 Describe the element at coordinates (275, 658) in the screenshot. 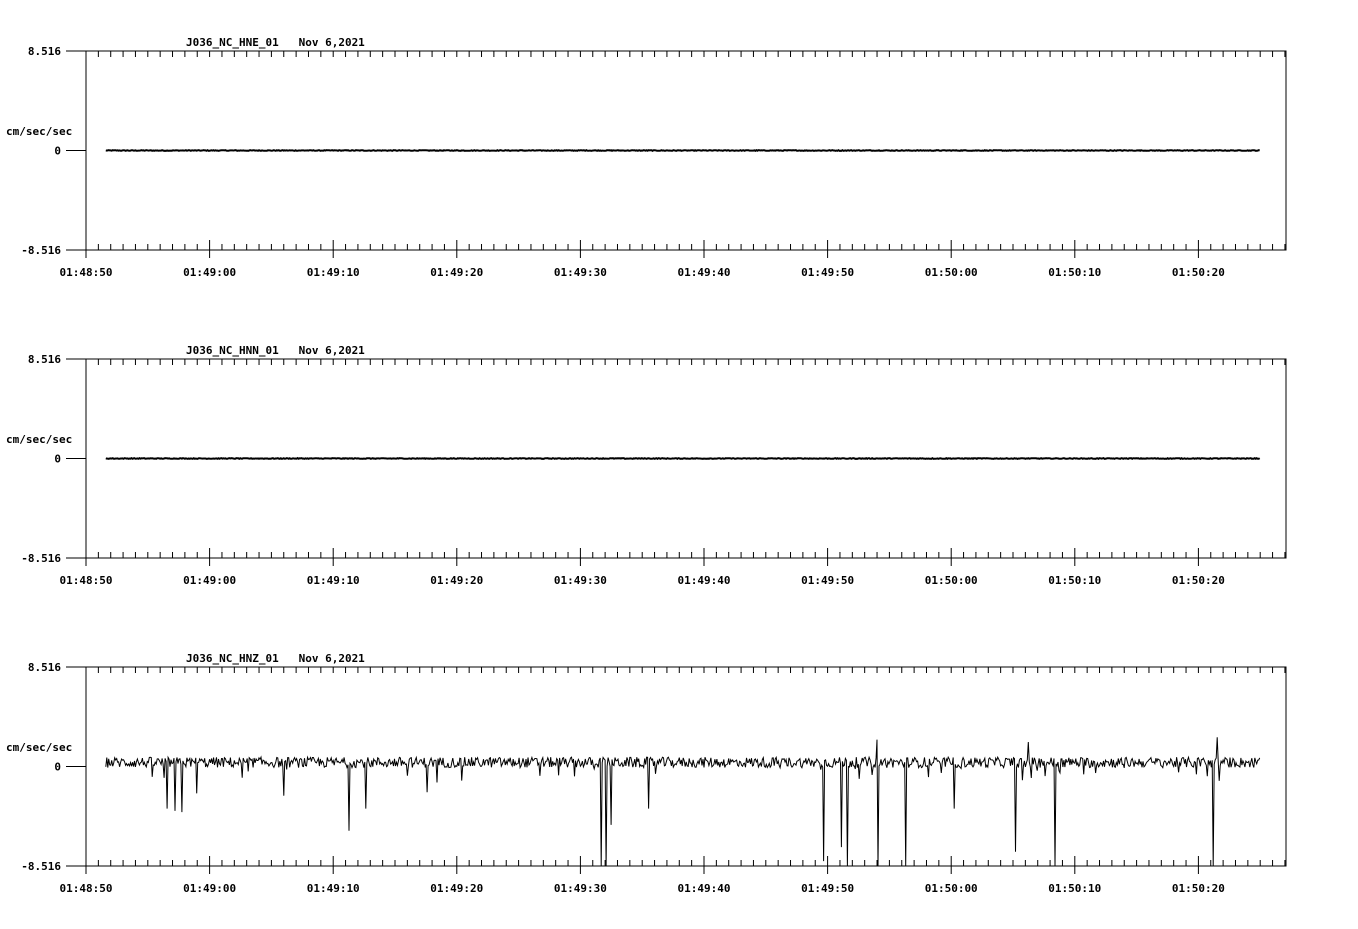

I see `chart-title: J036_NC_HNZ_01 Nov 6,2021` at that location.